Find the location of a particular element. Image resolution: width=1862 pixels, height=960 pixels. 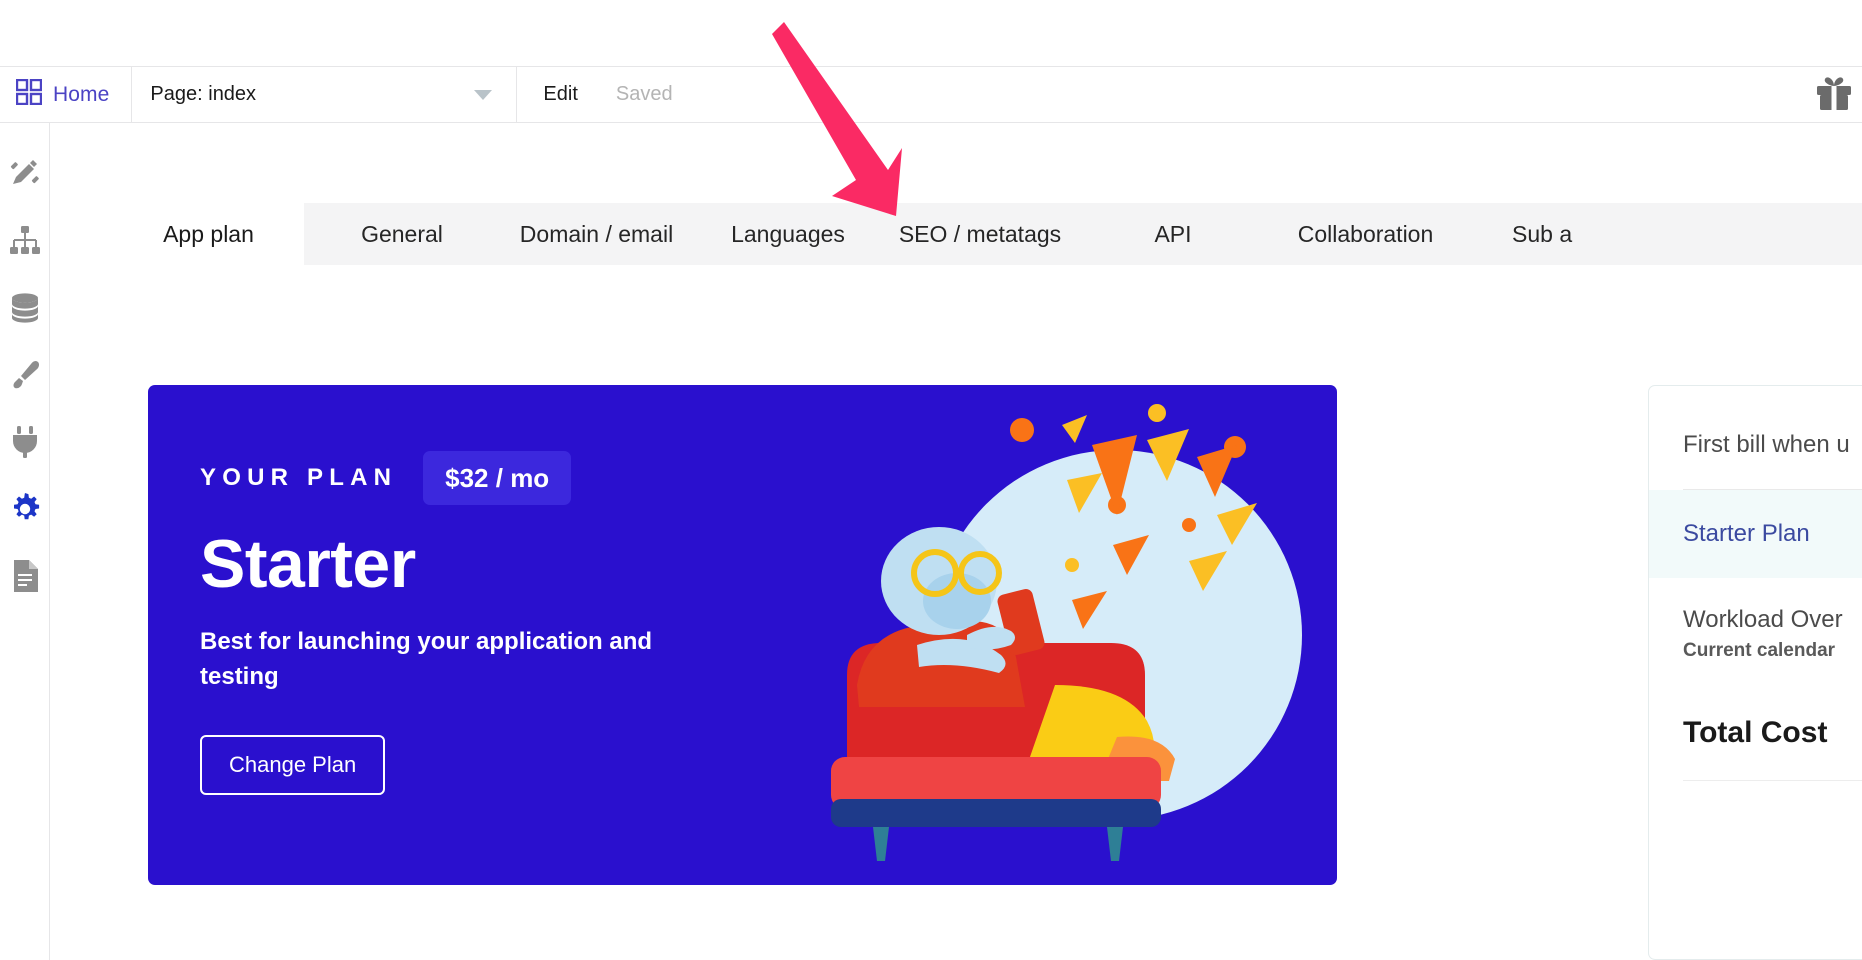

plan-eyebrow-row: YOUR PLAN $32 / mo is located at coordinates (386, 478).